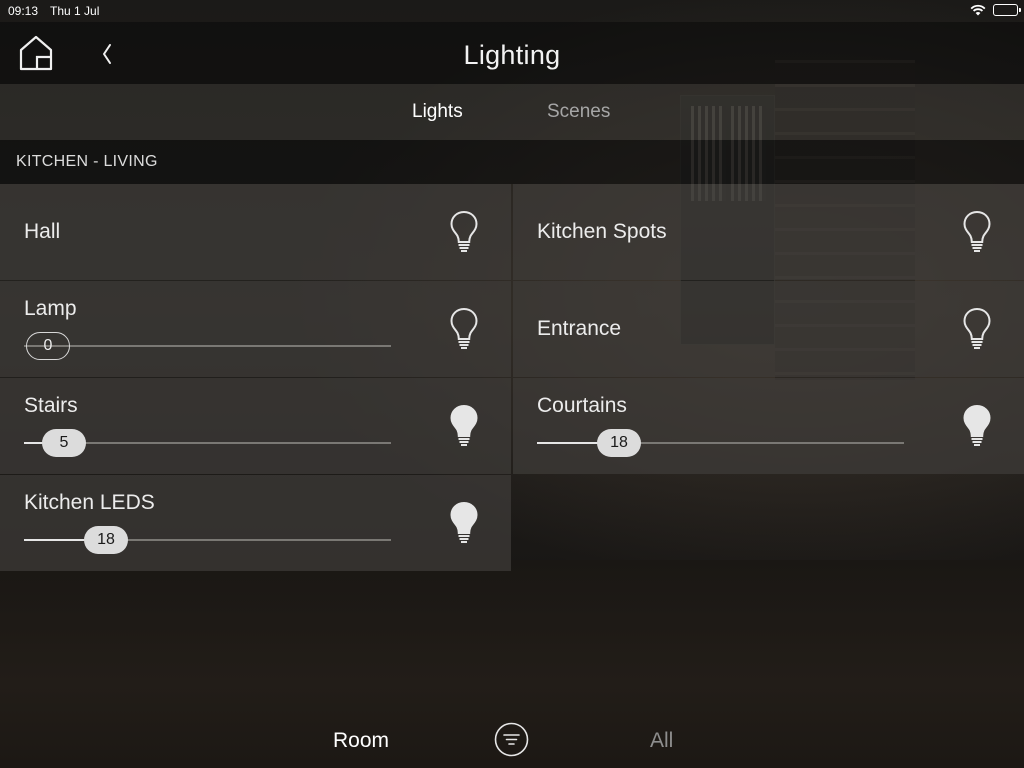  What do you see at coordinates (978, 10) in the screenshot?
I see `wifi-icon` at bounding box center [978, 10].